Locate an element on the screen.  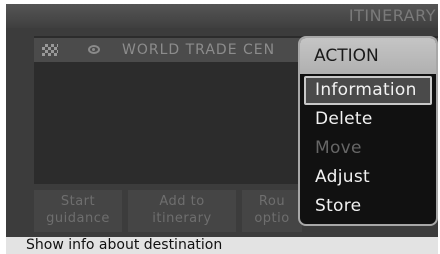
menu-item-delete: Delete is located at coordinates (368, 119).